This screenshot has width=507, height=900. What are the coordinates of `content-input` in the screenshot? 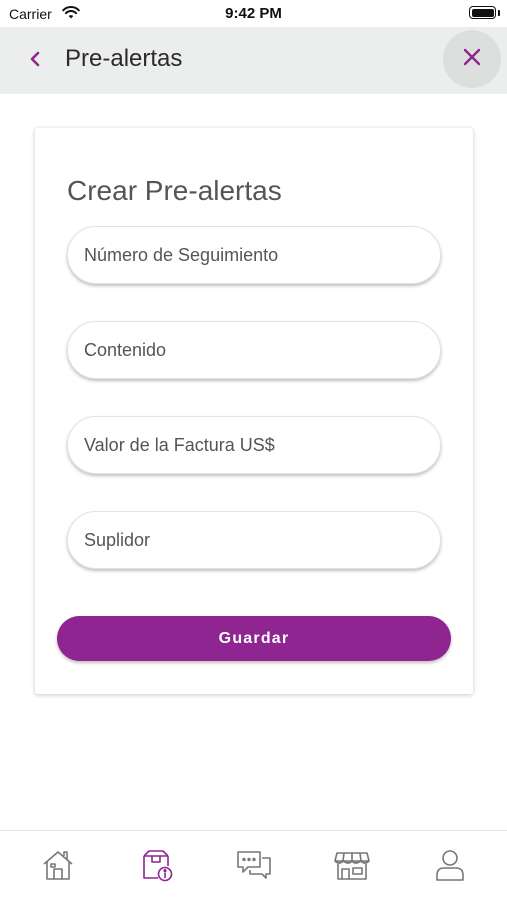 It's located at (254, 350).